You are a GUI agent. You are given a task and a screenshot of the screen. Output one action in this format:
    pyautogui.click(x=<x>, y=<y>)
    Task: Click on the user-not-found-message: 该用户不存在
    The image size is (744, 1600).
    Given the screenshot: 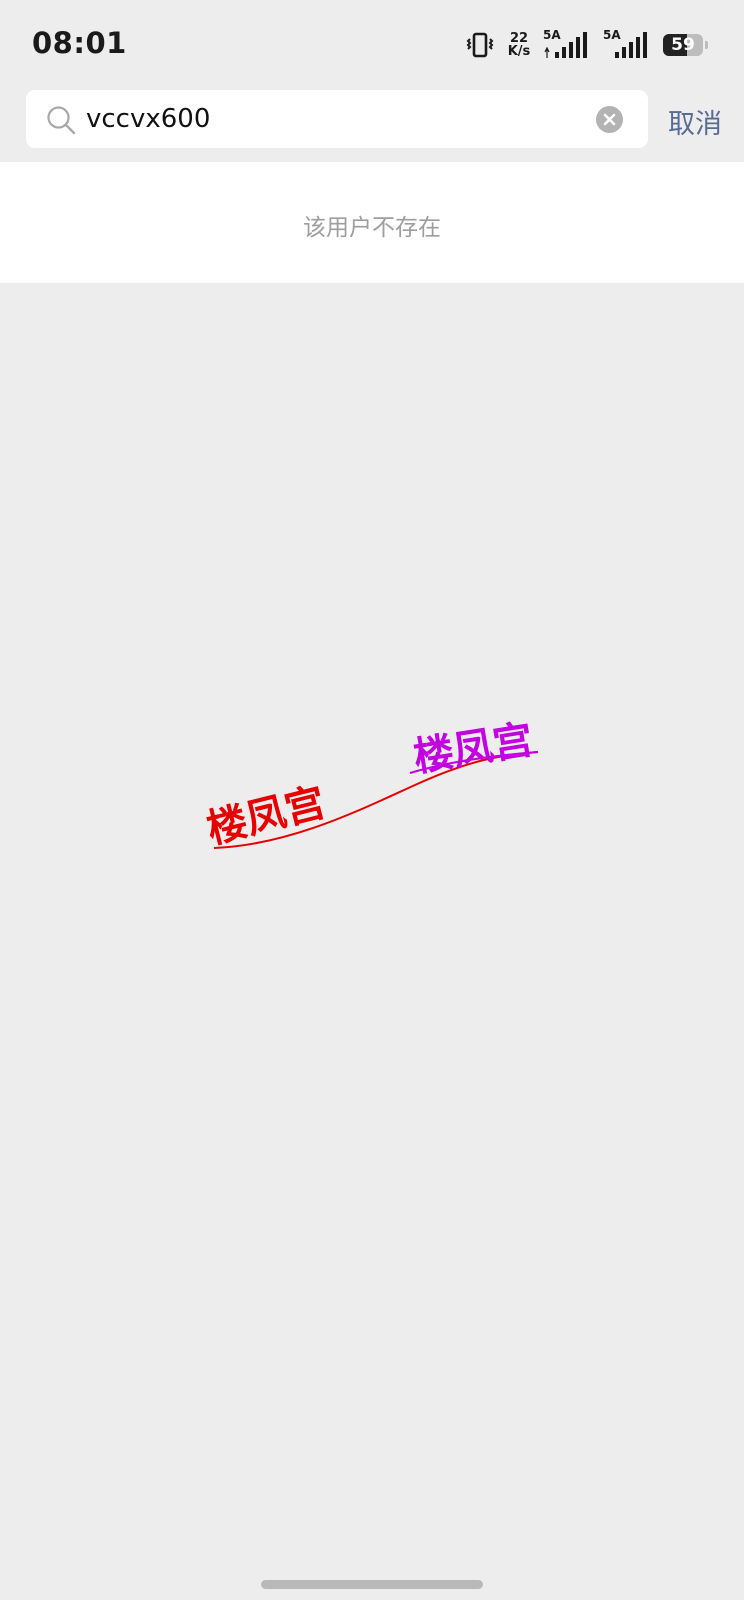 What is the action you would take?
    pyautogui.click(x=372, y=228)
    